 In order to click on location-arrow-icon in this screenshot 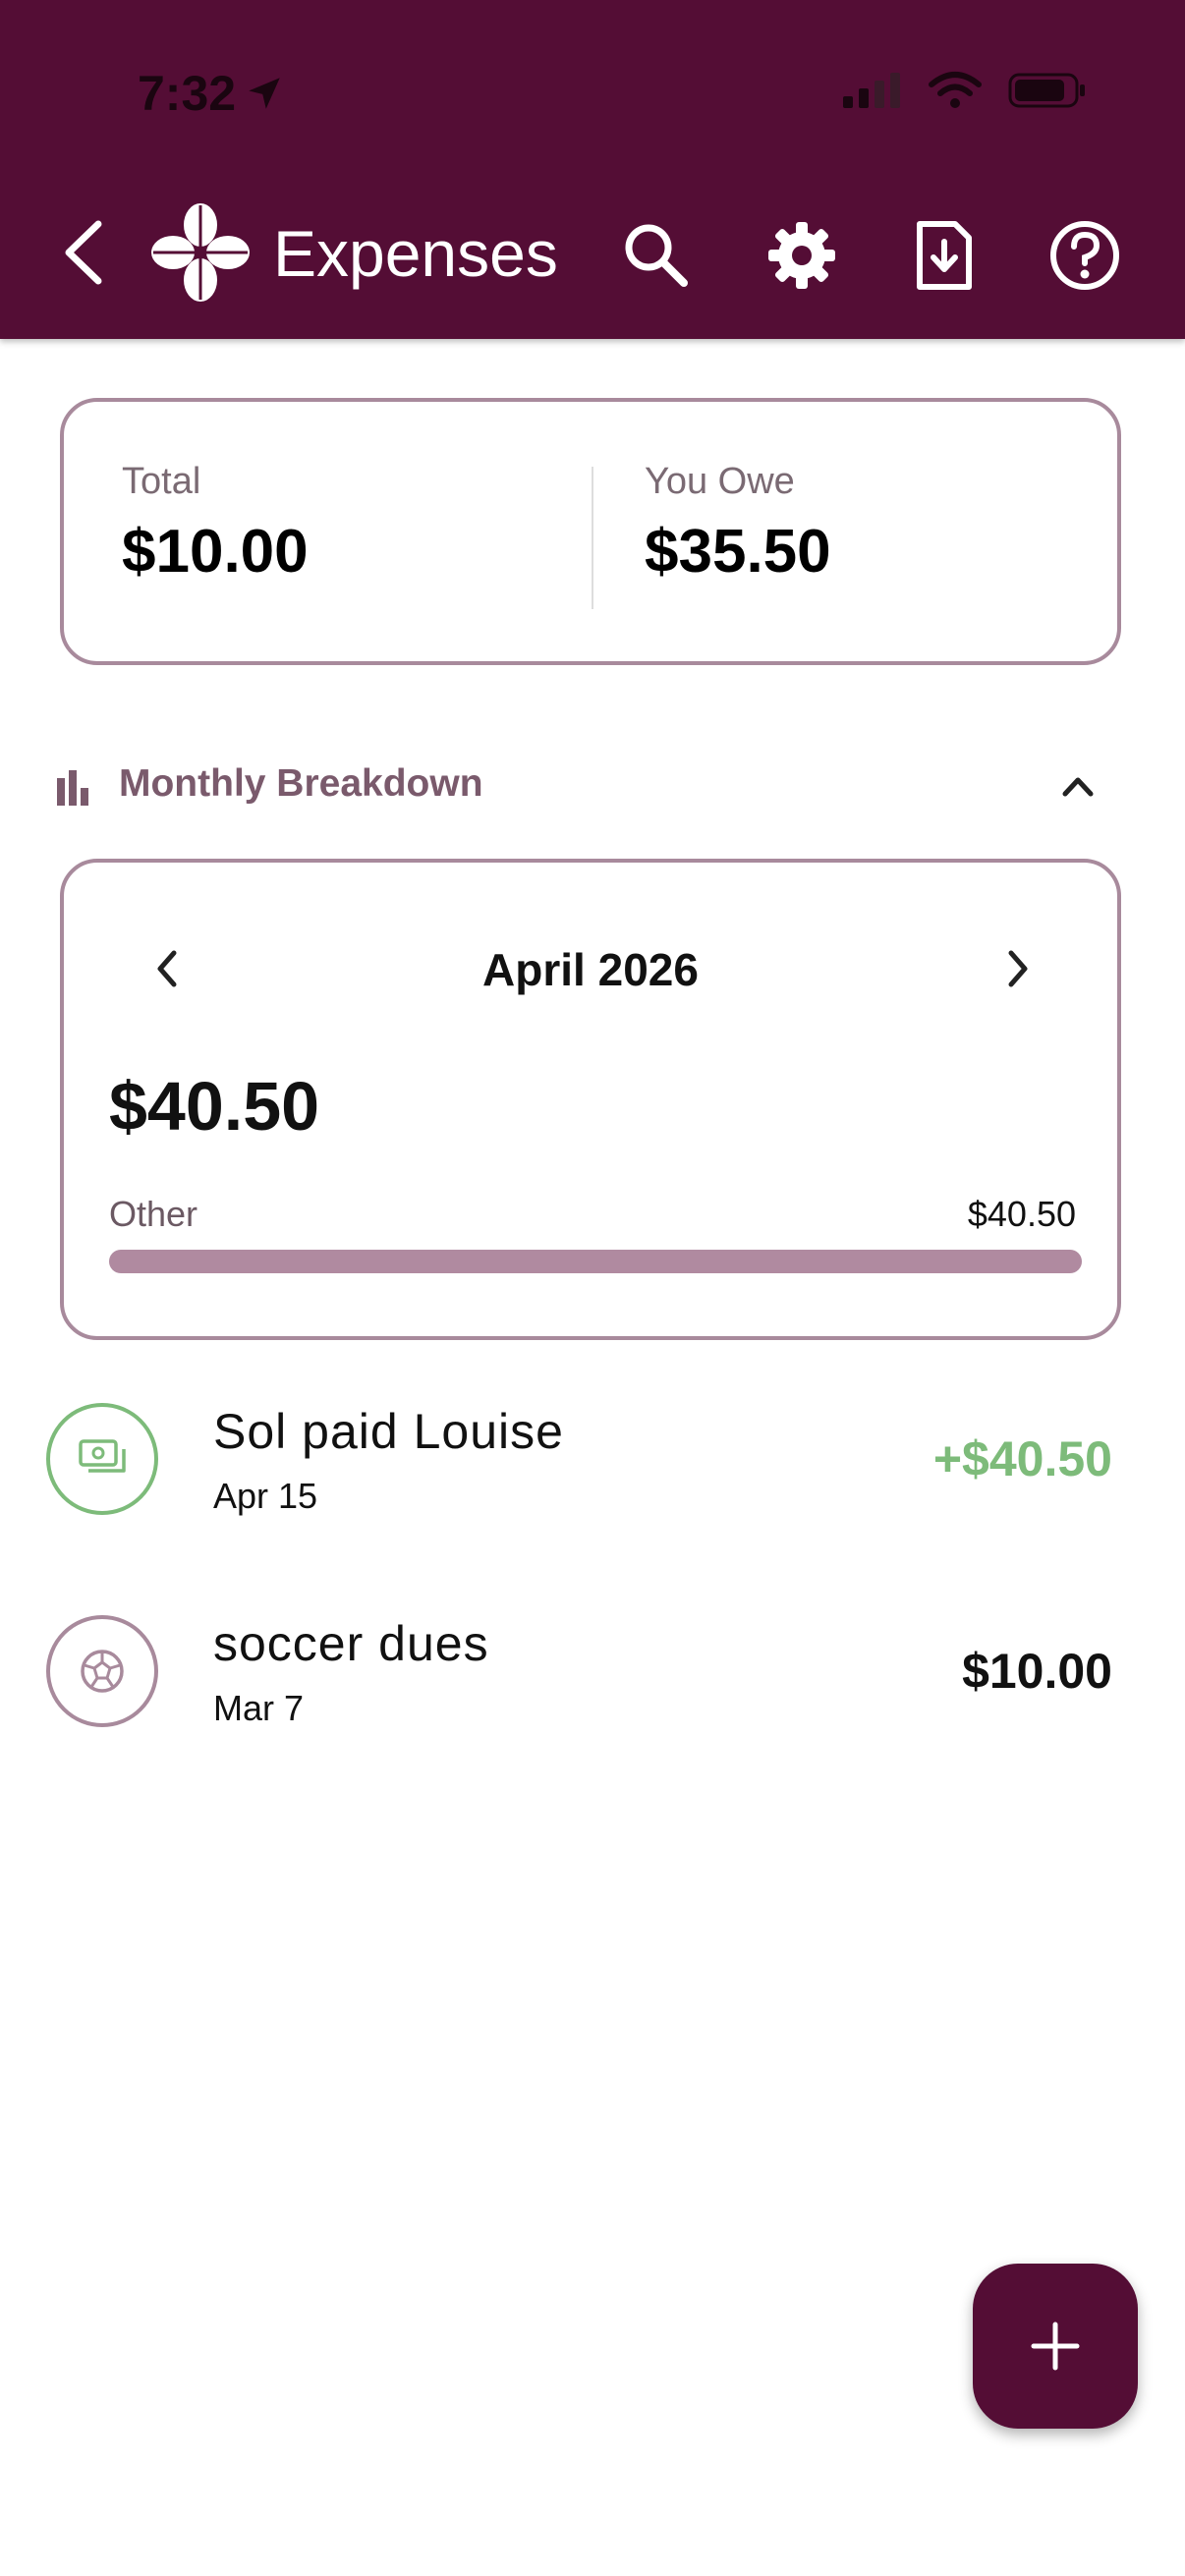, I will do `click(264, 93)`.